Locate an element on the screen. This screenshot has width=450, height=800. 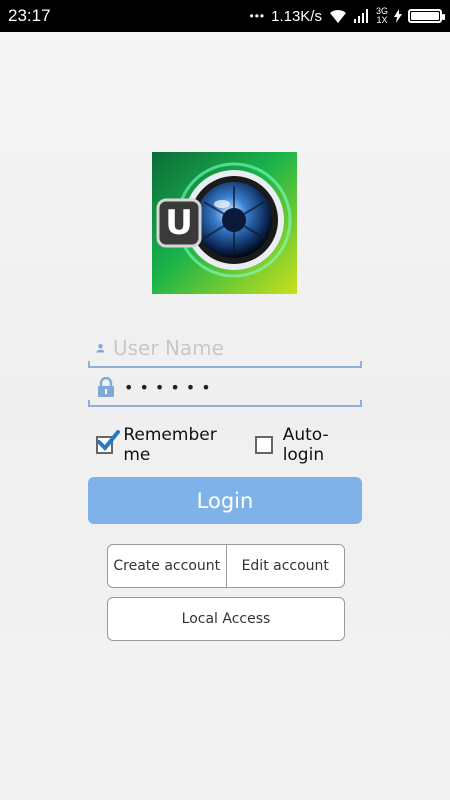
username-field is located at coordinates (225, 349).